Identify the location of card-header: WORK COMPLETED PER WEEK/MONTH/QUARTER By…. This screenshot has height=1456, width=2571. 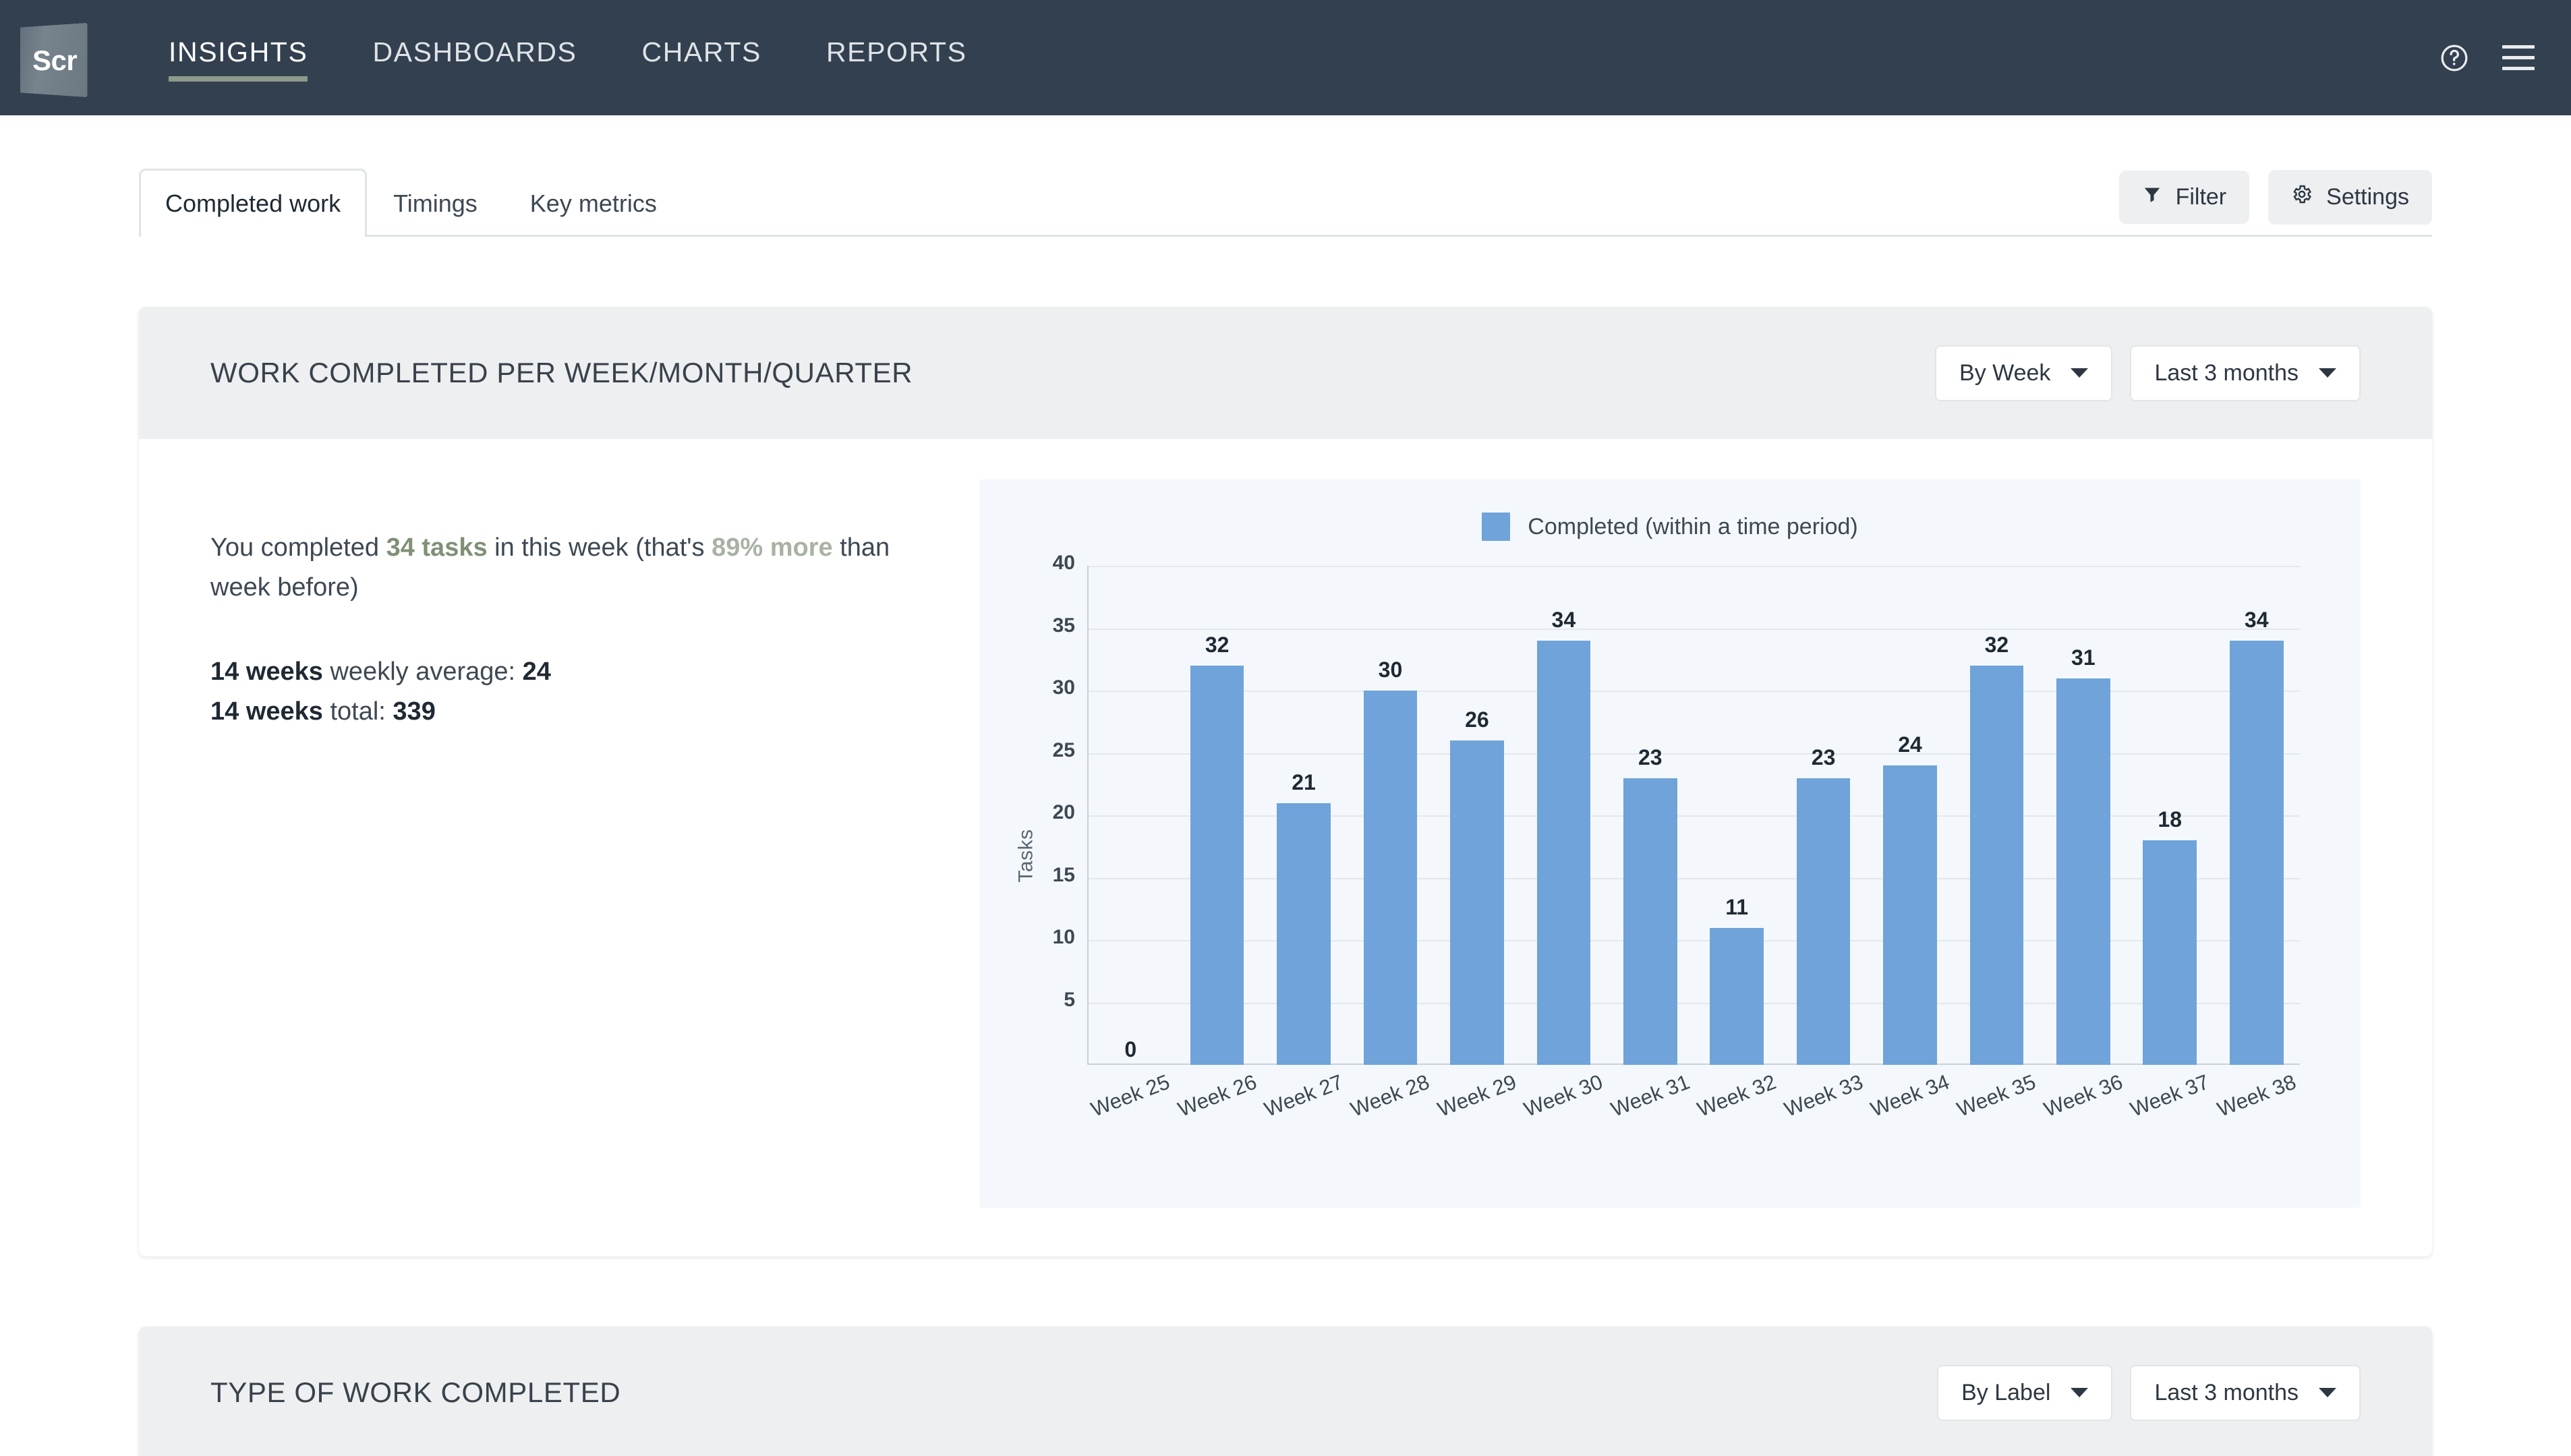
(1285, 373).